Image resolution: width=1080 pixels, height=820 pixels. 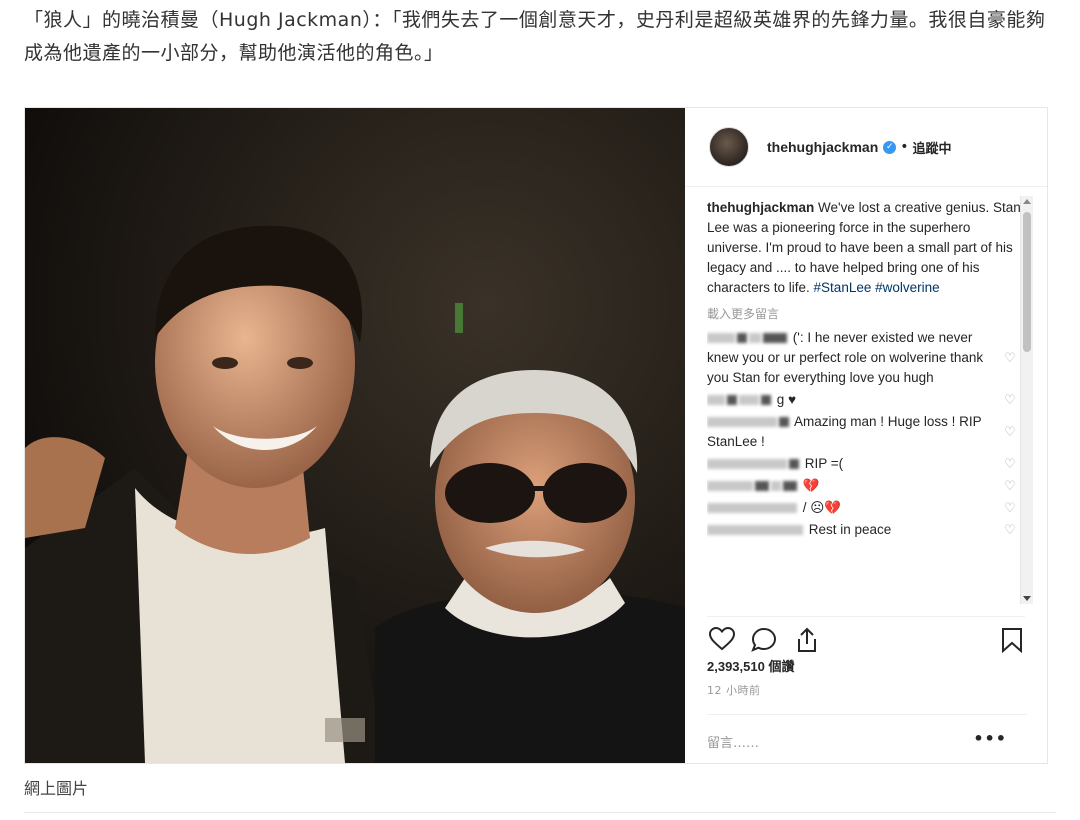 What do you see at coordinates (786, 399) in the screenshot?
I see `comment-text: g ♥` at bounding box center [786, 399].